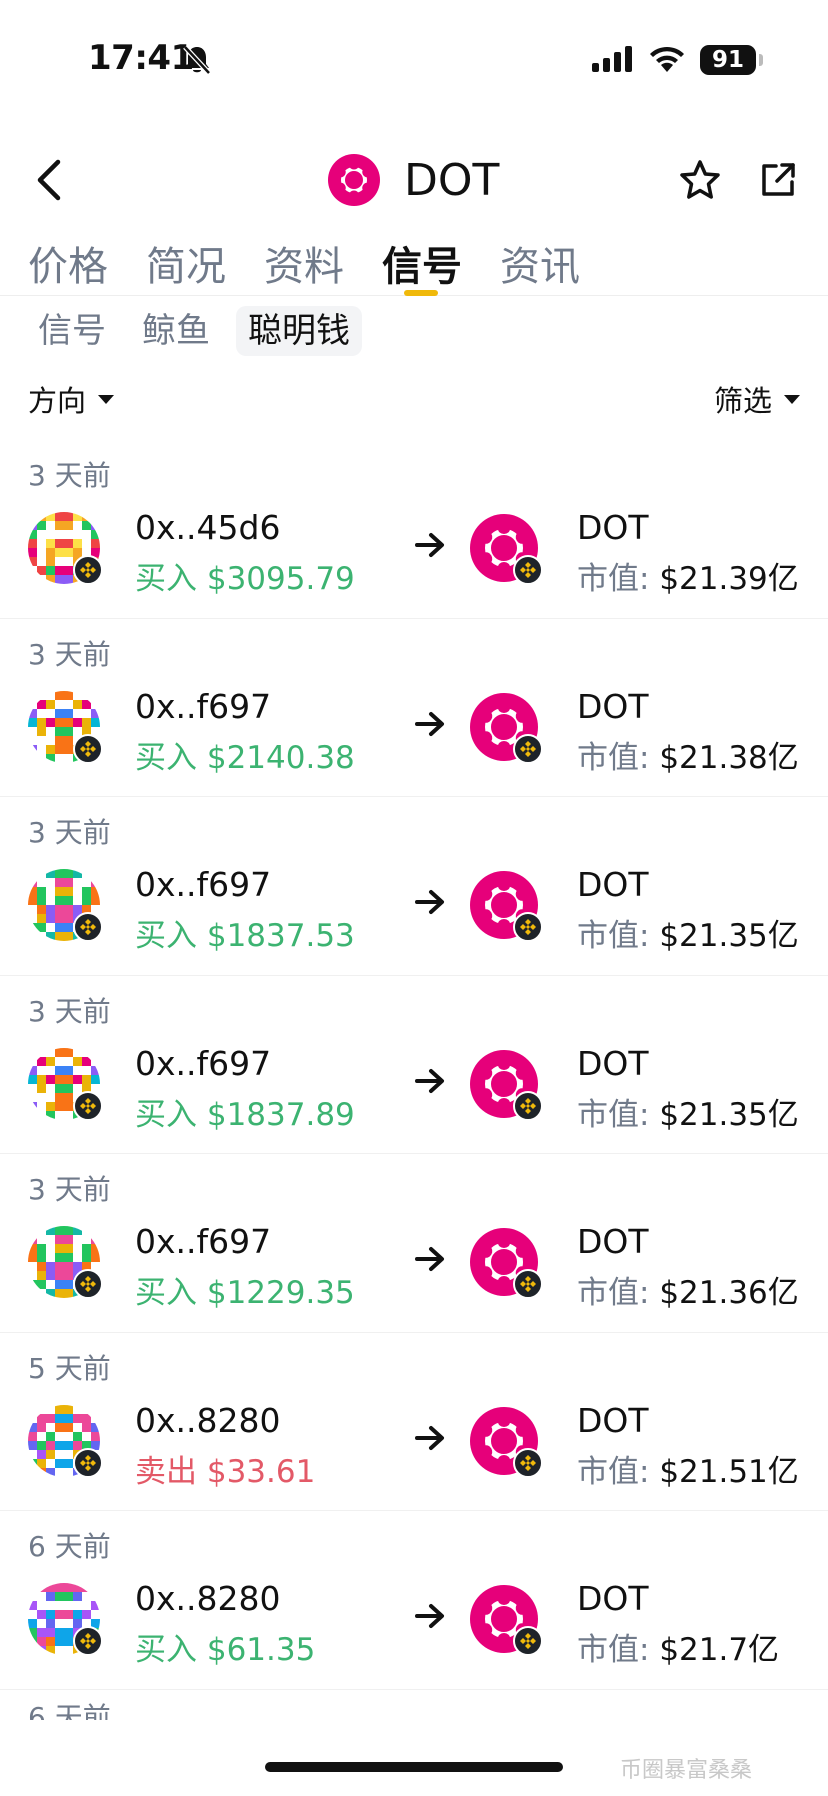 This screenshot has width=828, height=1796. I want to click on market-cap: 市值: $21.7亿, so click(678, 1646).